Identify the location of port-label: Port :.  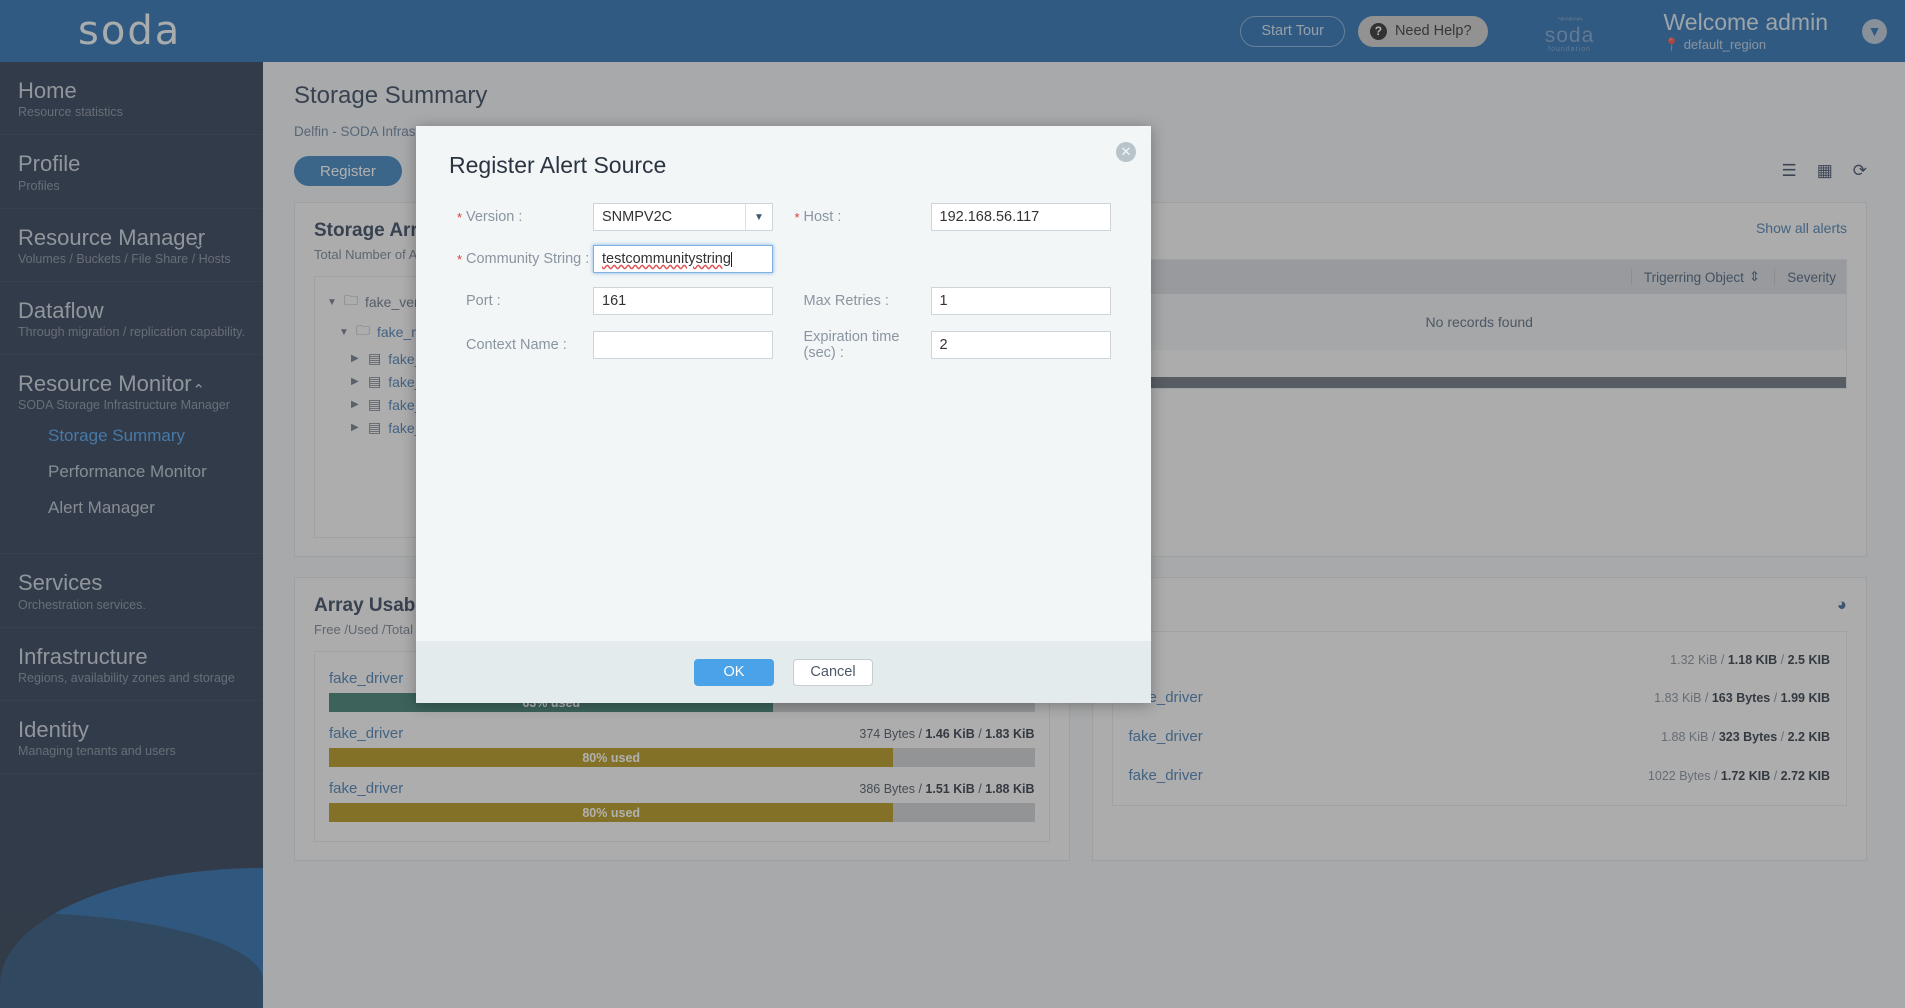
(518, 301).